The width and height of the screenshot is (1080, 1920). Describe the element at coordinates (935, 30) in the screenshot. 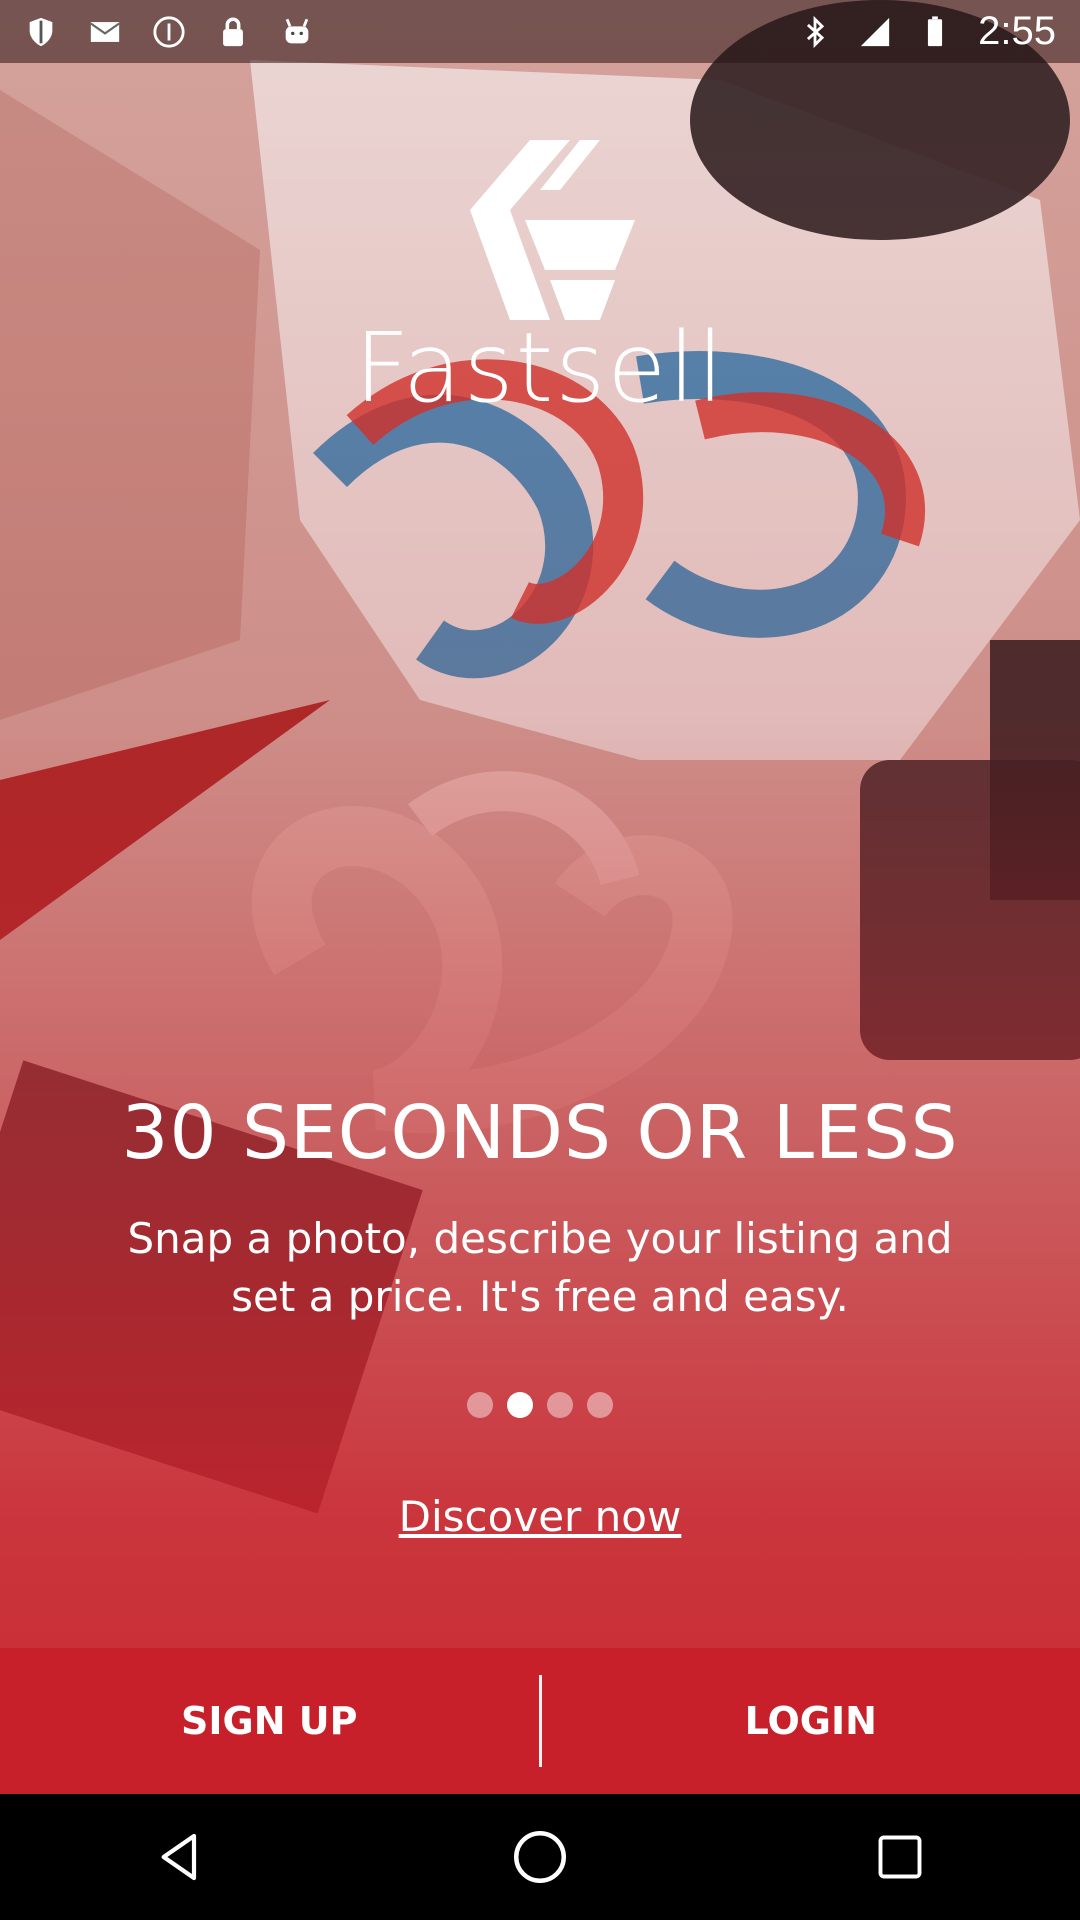

I see `battery-icon` at that location.